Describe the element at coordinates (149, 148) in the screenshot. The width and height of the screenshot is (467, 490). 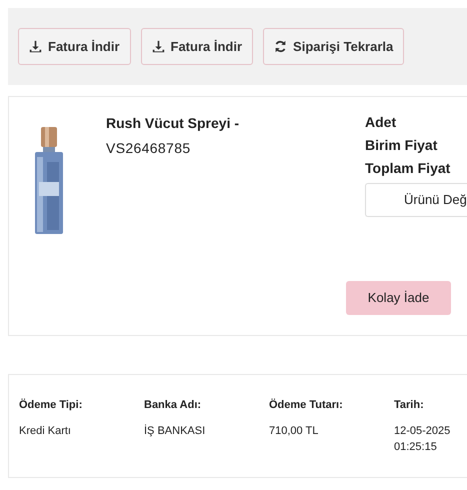
I see `product-code: VS26468785` at that location.